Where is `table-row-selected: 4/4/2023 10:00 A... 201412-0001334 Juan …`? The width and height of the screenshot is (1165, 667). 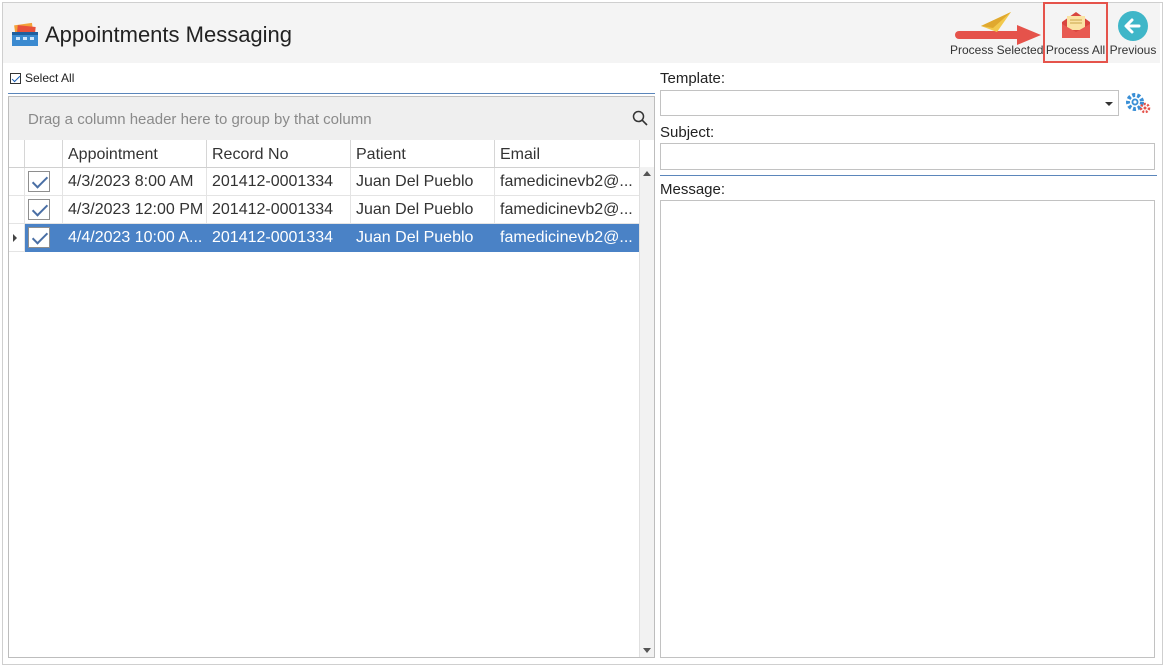
table-row-selected: 4/4/2023 10:00 A... 201412-0001334 Juan … is located at coordinates (324, 238).